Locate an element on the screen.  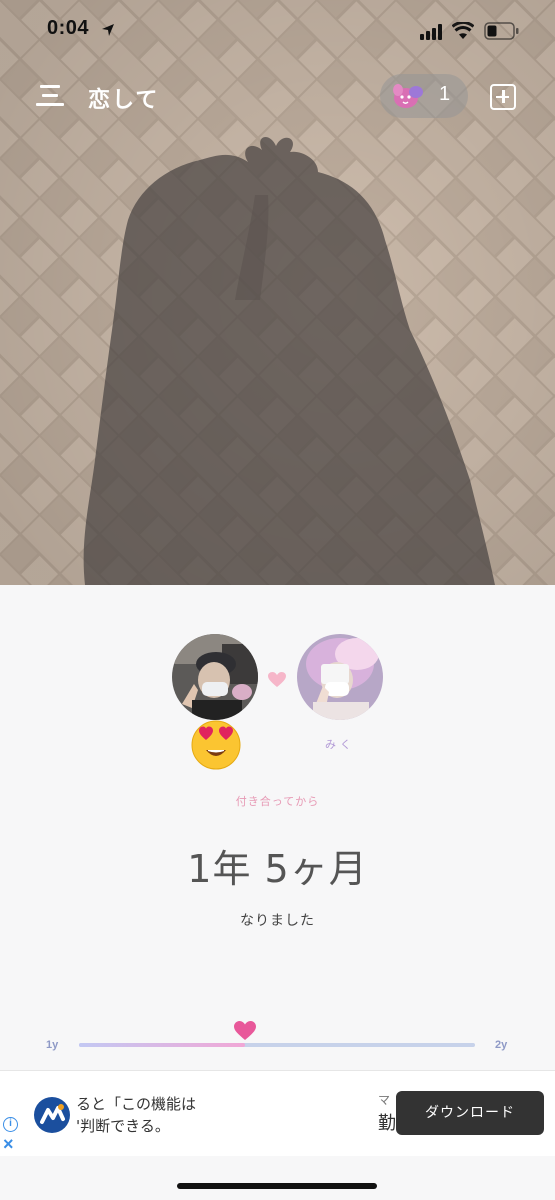
home-indicator is located at coordinates (277, 1186).